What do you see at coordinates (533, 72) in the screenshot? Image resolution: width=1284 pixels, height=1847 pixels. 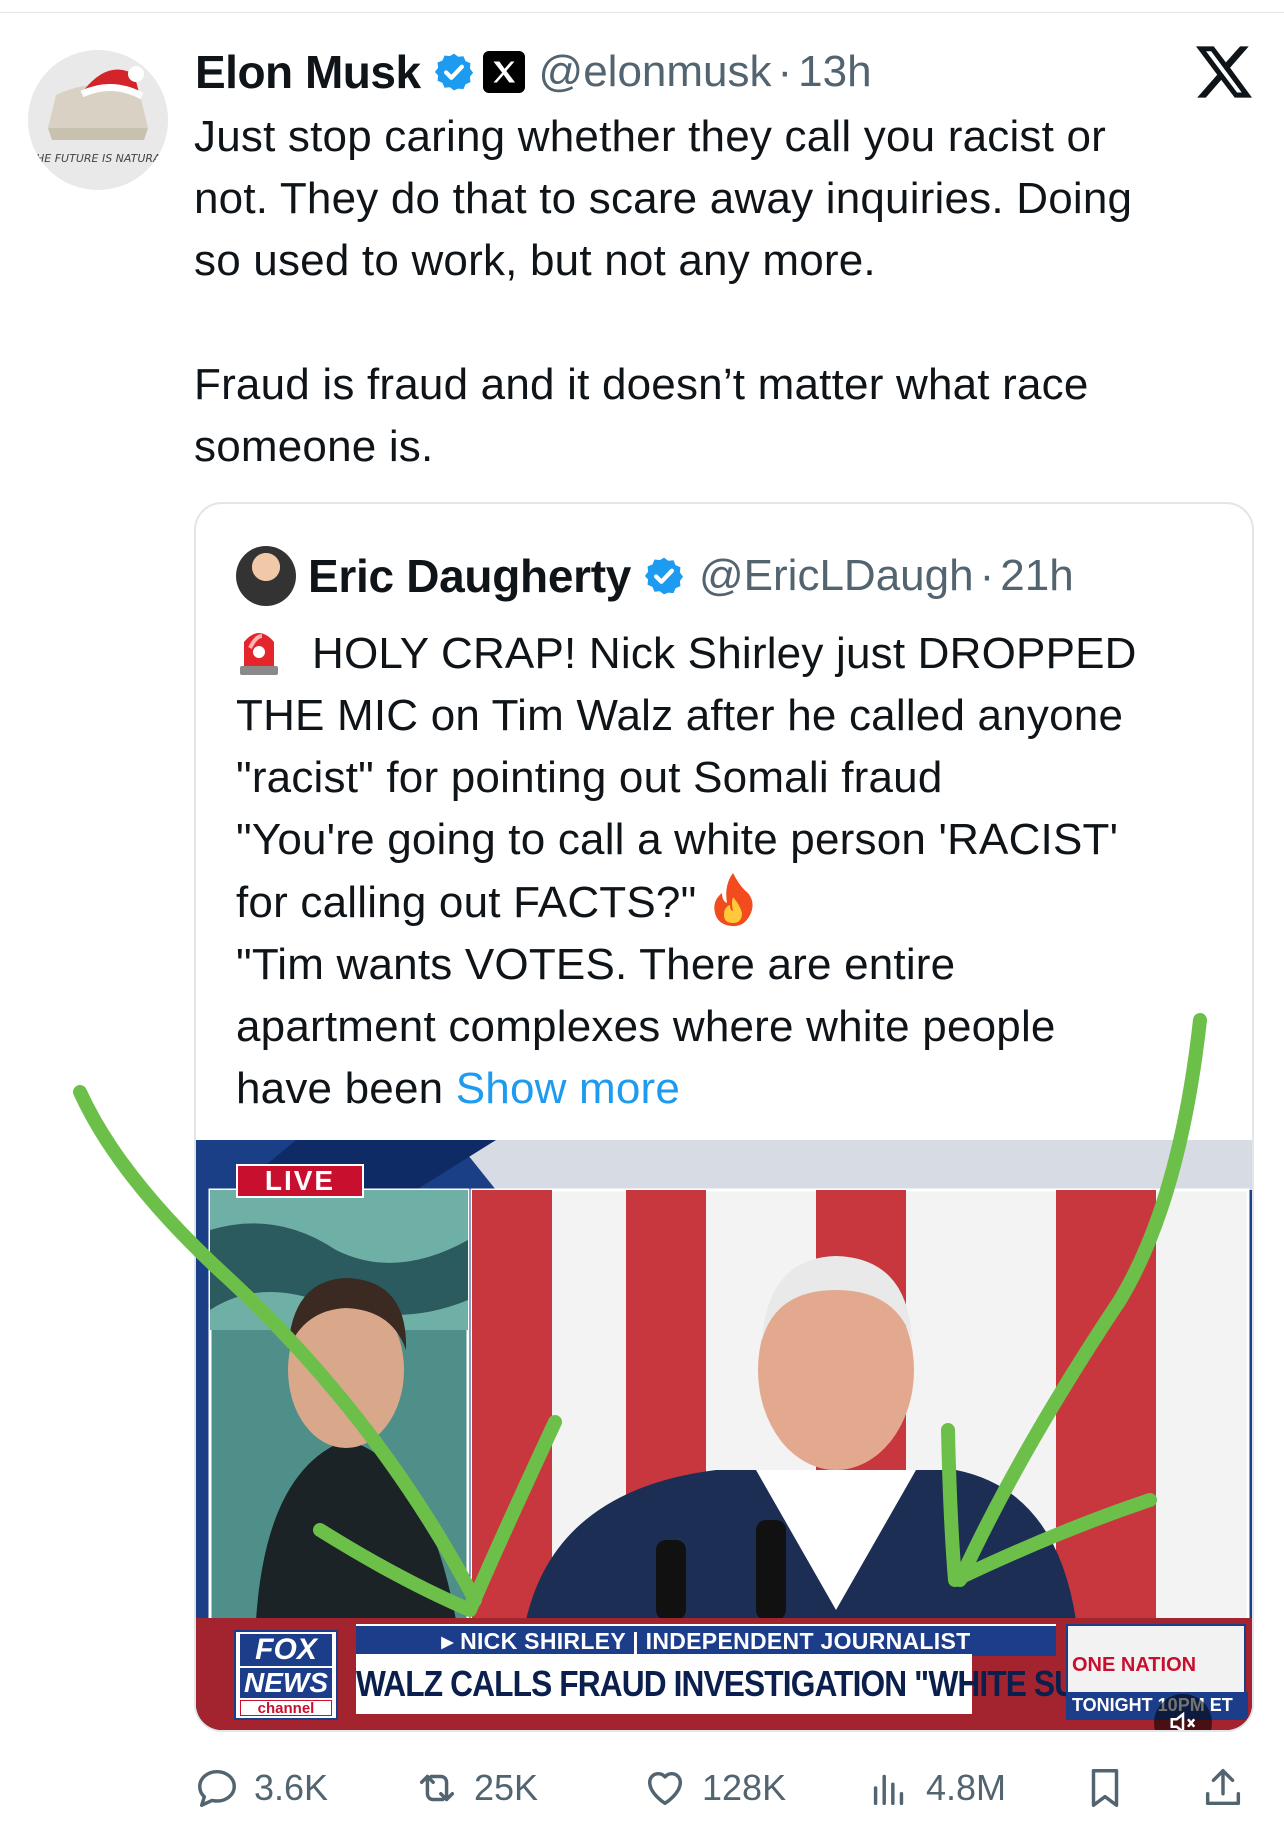 I see `tweet-header: Elon Musk @elonmusk · 13h` at bounding box center [533, 72].